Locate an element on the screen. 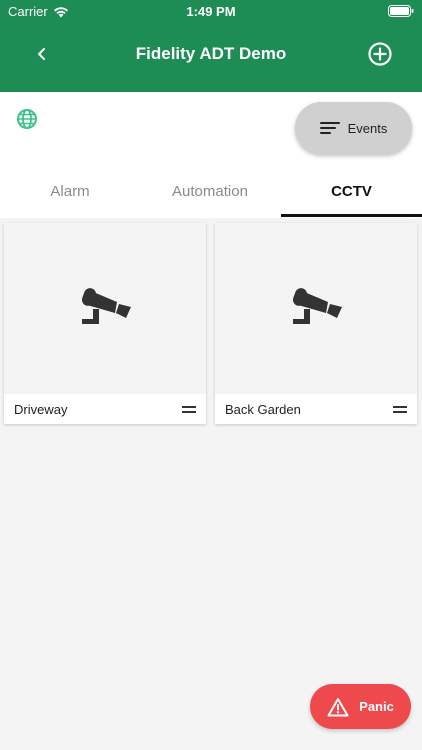  plus-circle-icon is located at coordinates (380, 54).